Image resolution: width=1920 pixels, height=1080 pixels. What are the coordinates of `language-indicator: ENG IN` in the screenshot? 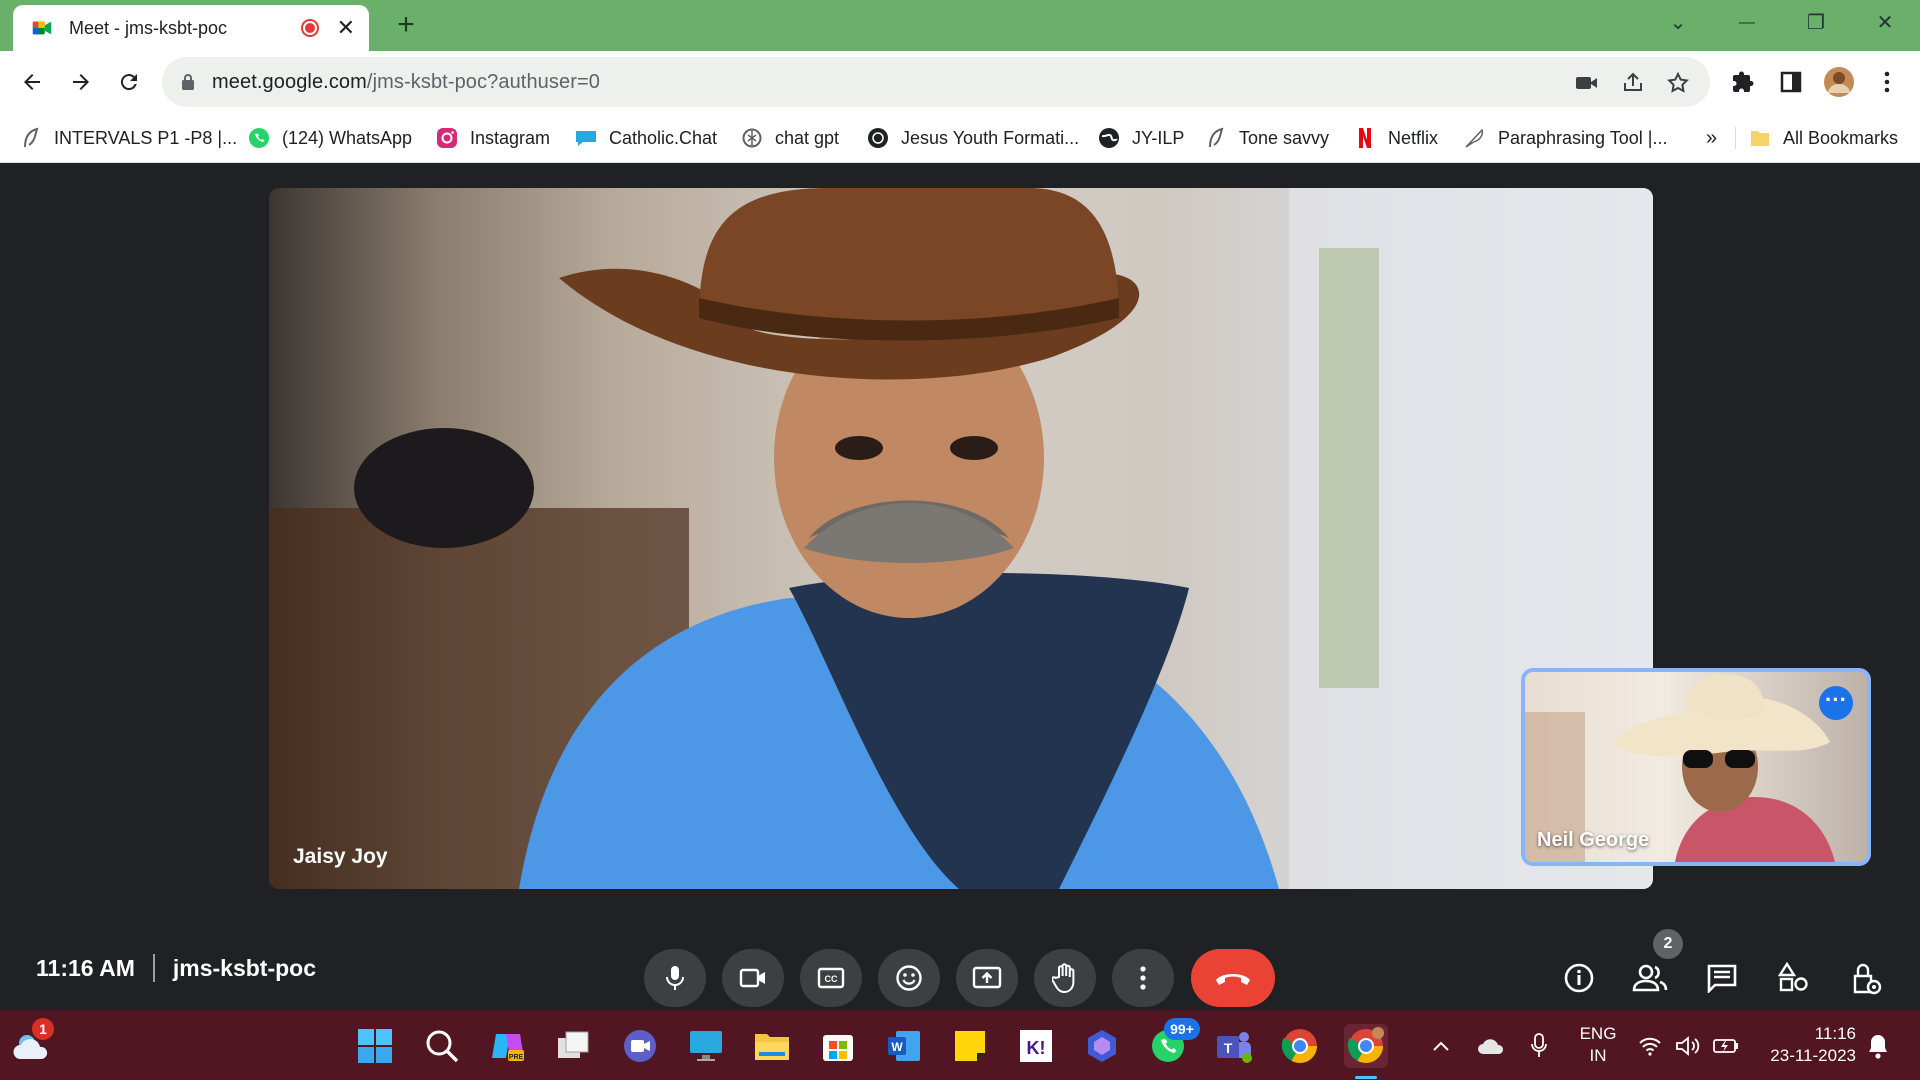 It's located at (1598, 1045).